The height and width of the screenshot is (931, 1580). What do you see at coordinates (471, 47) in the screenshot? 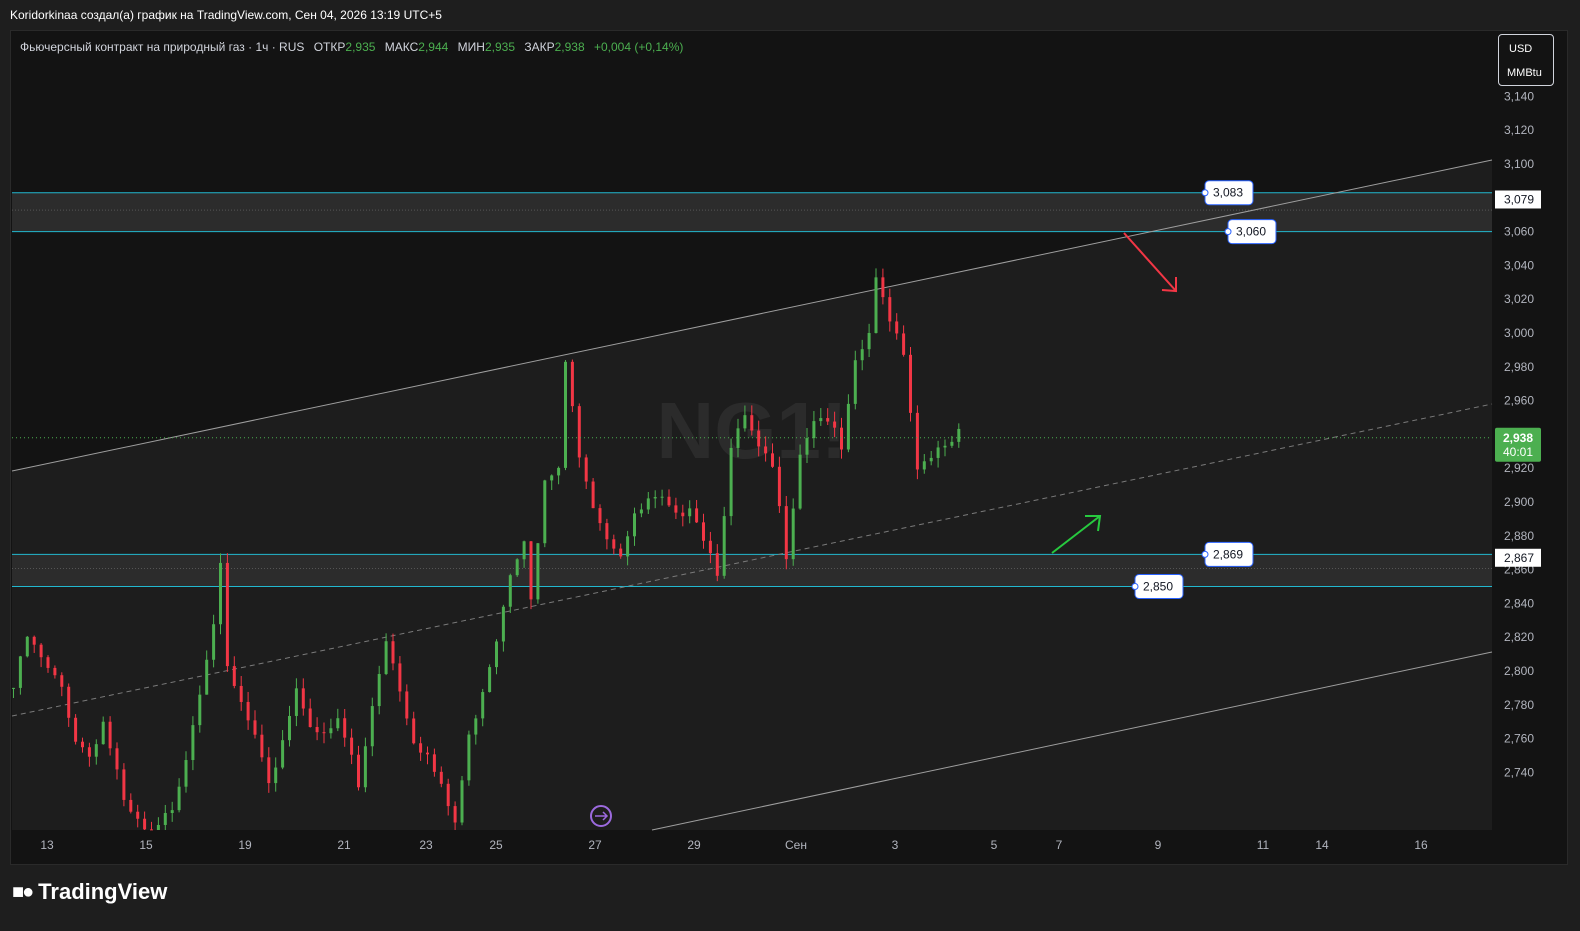
I see `low-label: МИН` at bounding box center [471, 47].